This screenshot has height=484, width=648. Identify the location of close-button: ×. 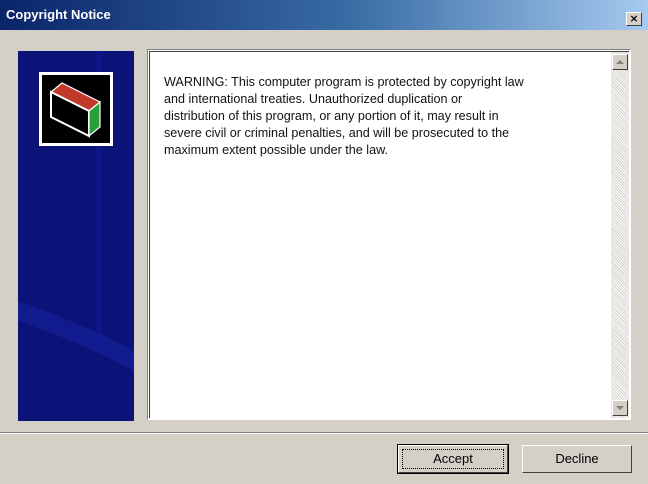
(634, 19).